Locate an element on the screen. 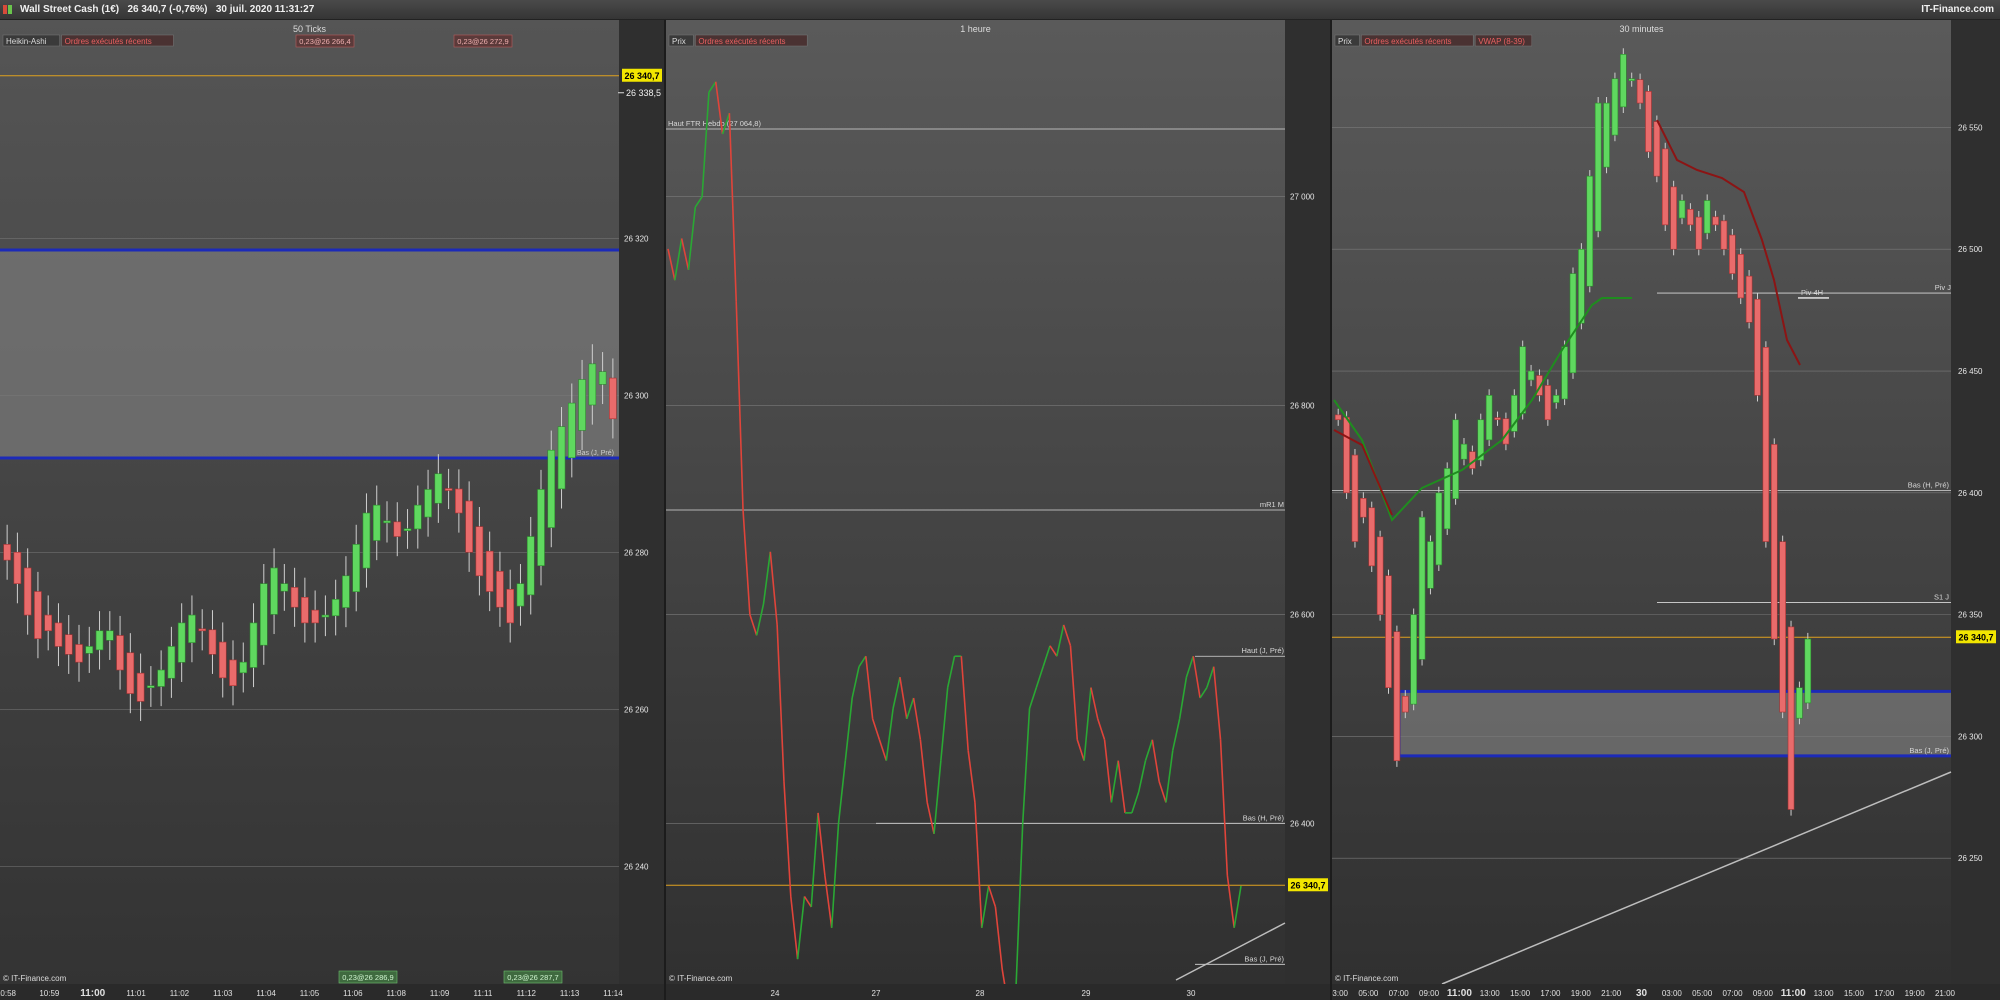 Image resolution: width=2000 pixels, height=1000 pixels. x-axis-band is located at coordinates (998, 992).